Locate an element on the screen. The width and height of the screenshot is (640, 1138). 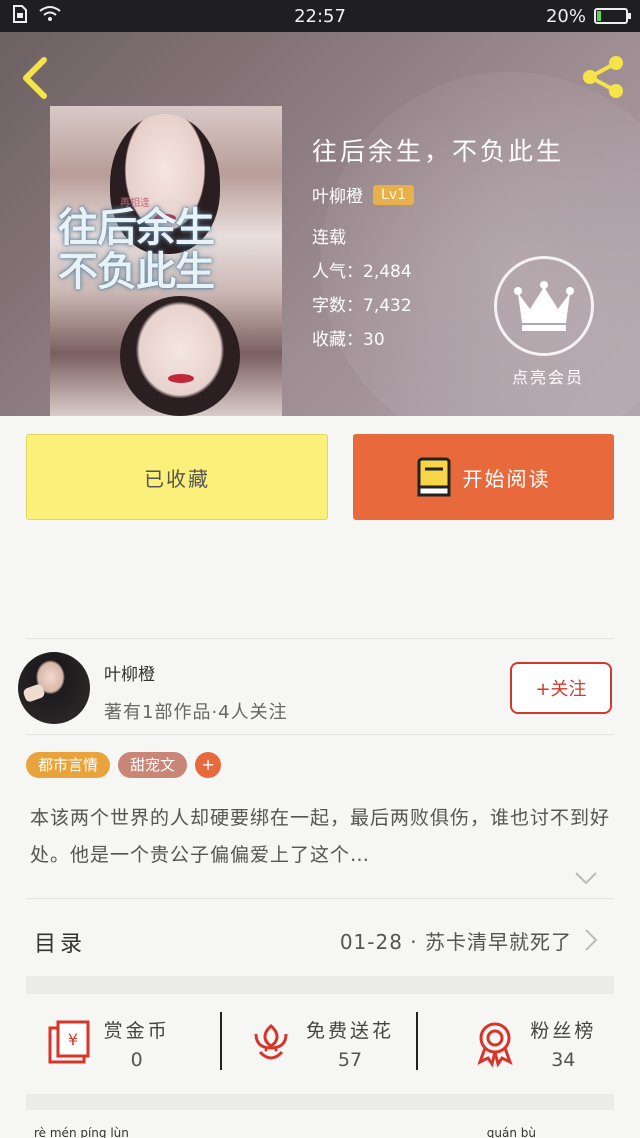
tag: 甜宠文 is located at coordinates (153, 765).